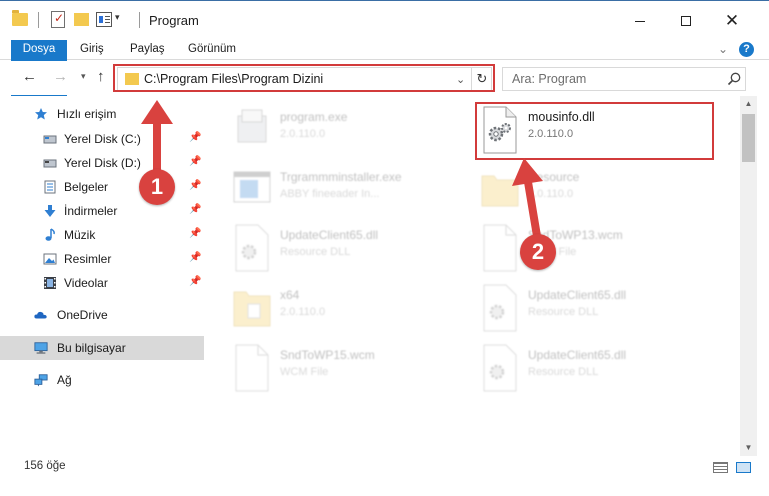 This screenshot has width=769, height=496. What do you see at coordinates (352, 134) in the screenshot?
I see `file-item: program.exe 2.0.110.0` at bounding box center [352, 134].